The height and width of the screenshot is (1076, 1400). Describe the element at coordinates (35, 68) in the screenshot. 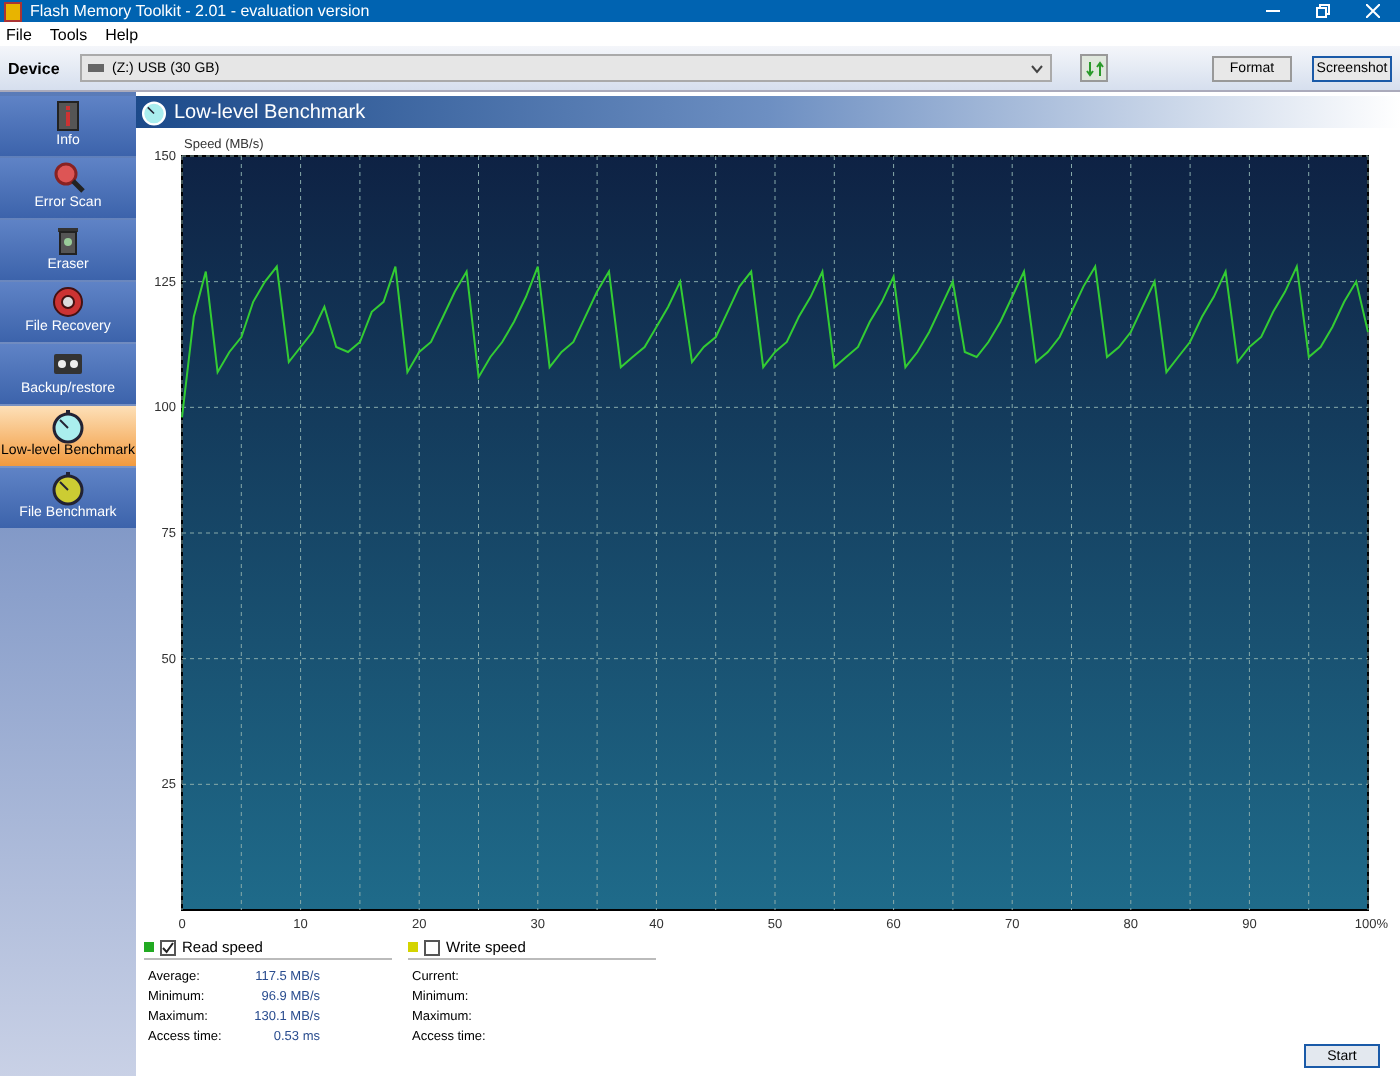

I see `device-label: Device` at that location.